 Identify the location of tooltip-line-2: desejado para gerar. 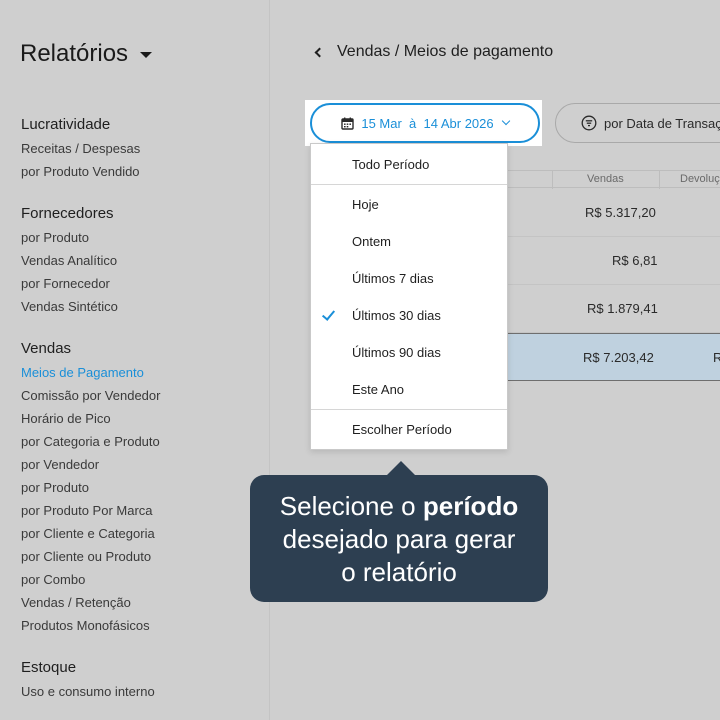
(399, 539).